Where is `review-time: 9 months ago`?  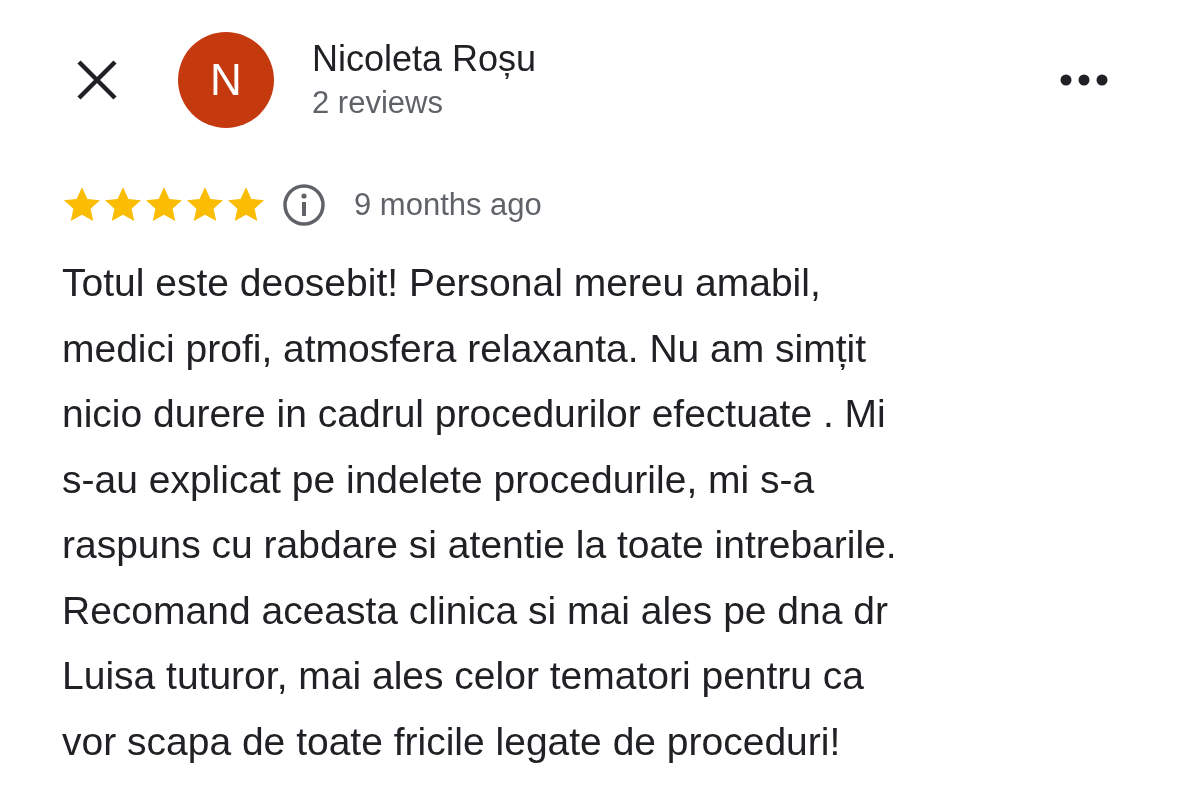 review-time: 9 months ago is located at coordinates (448, 205).